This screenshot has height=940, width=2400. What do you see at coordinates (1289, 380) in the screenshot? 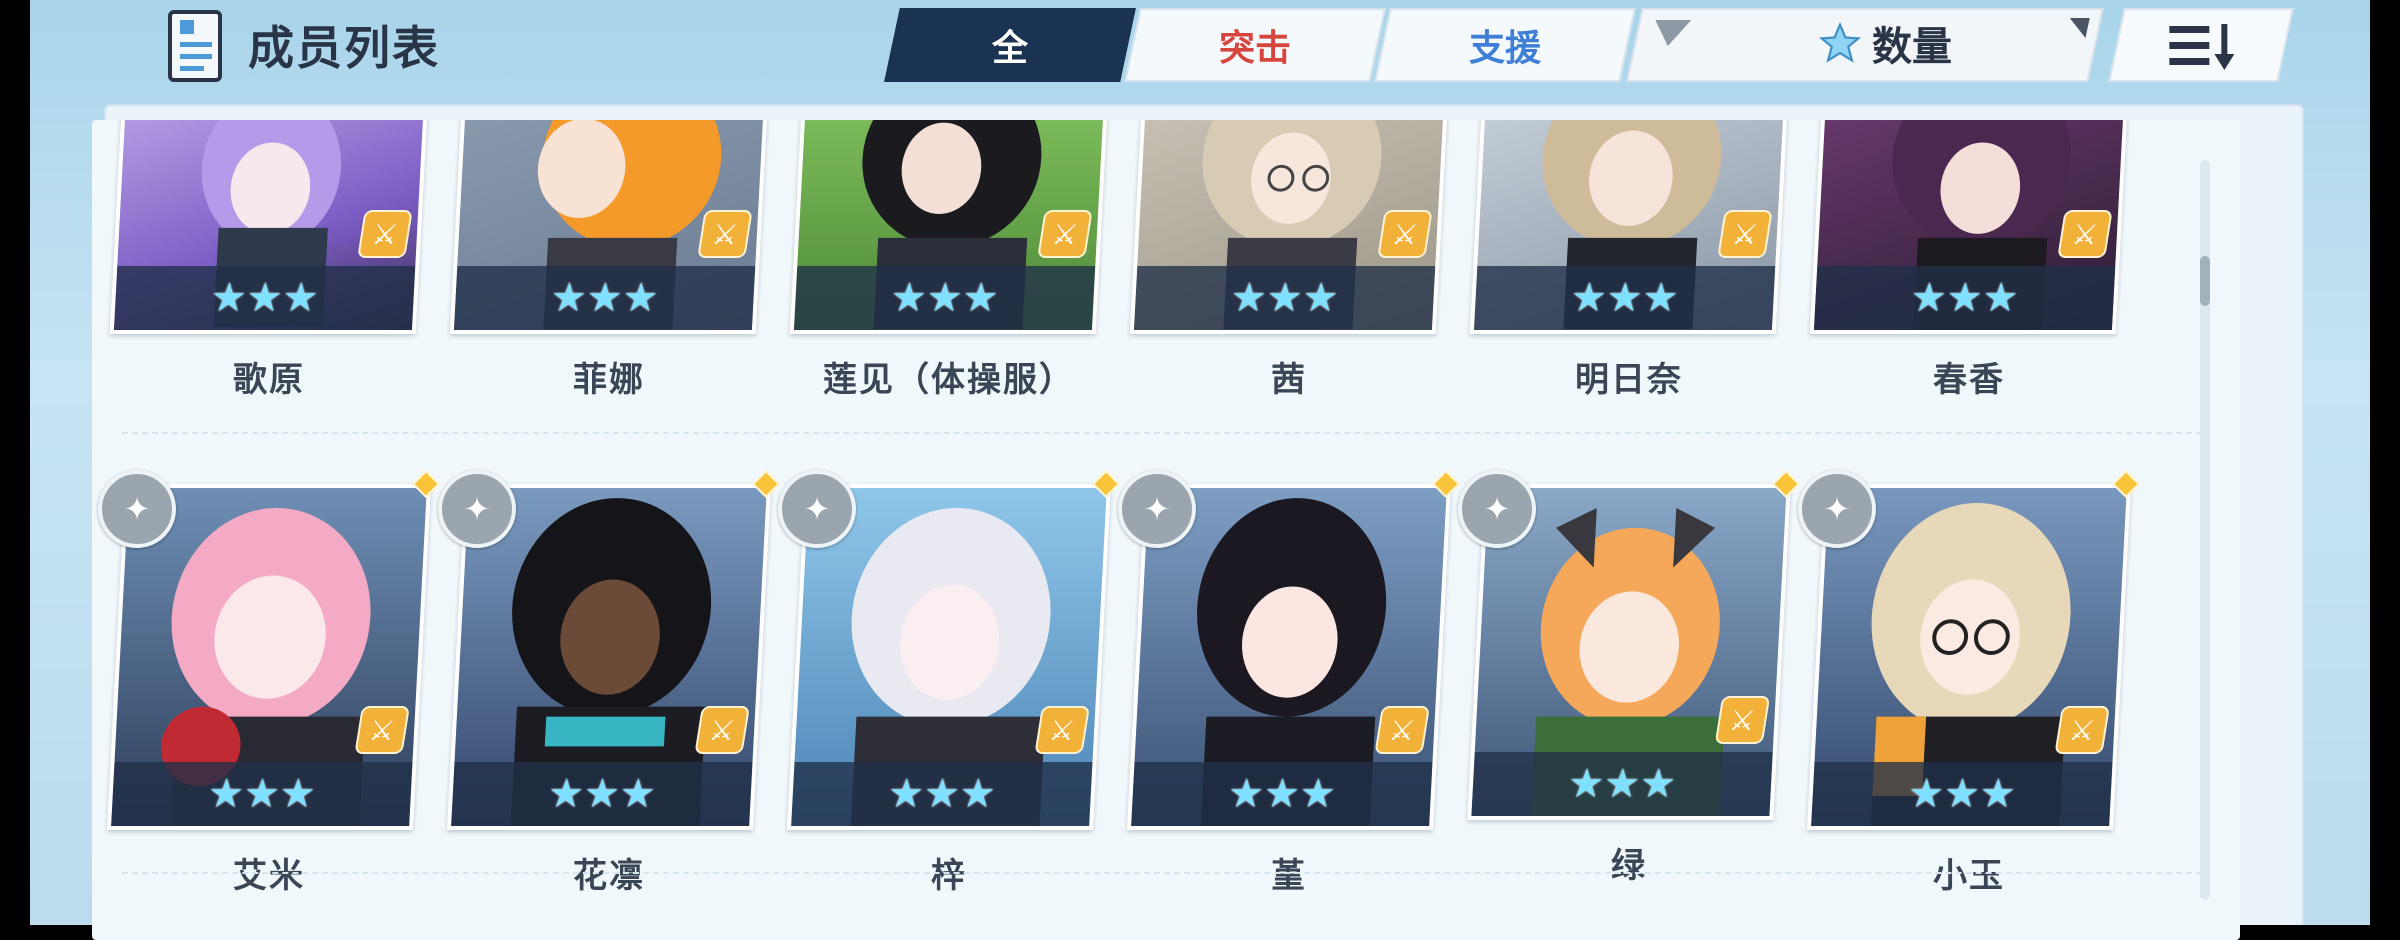
I see `member-name: 茜` at bounding box center [1289, 380].